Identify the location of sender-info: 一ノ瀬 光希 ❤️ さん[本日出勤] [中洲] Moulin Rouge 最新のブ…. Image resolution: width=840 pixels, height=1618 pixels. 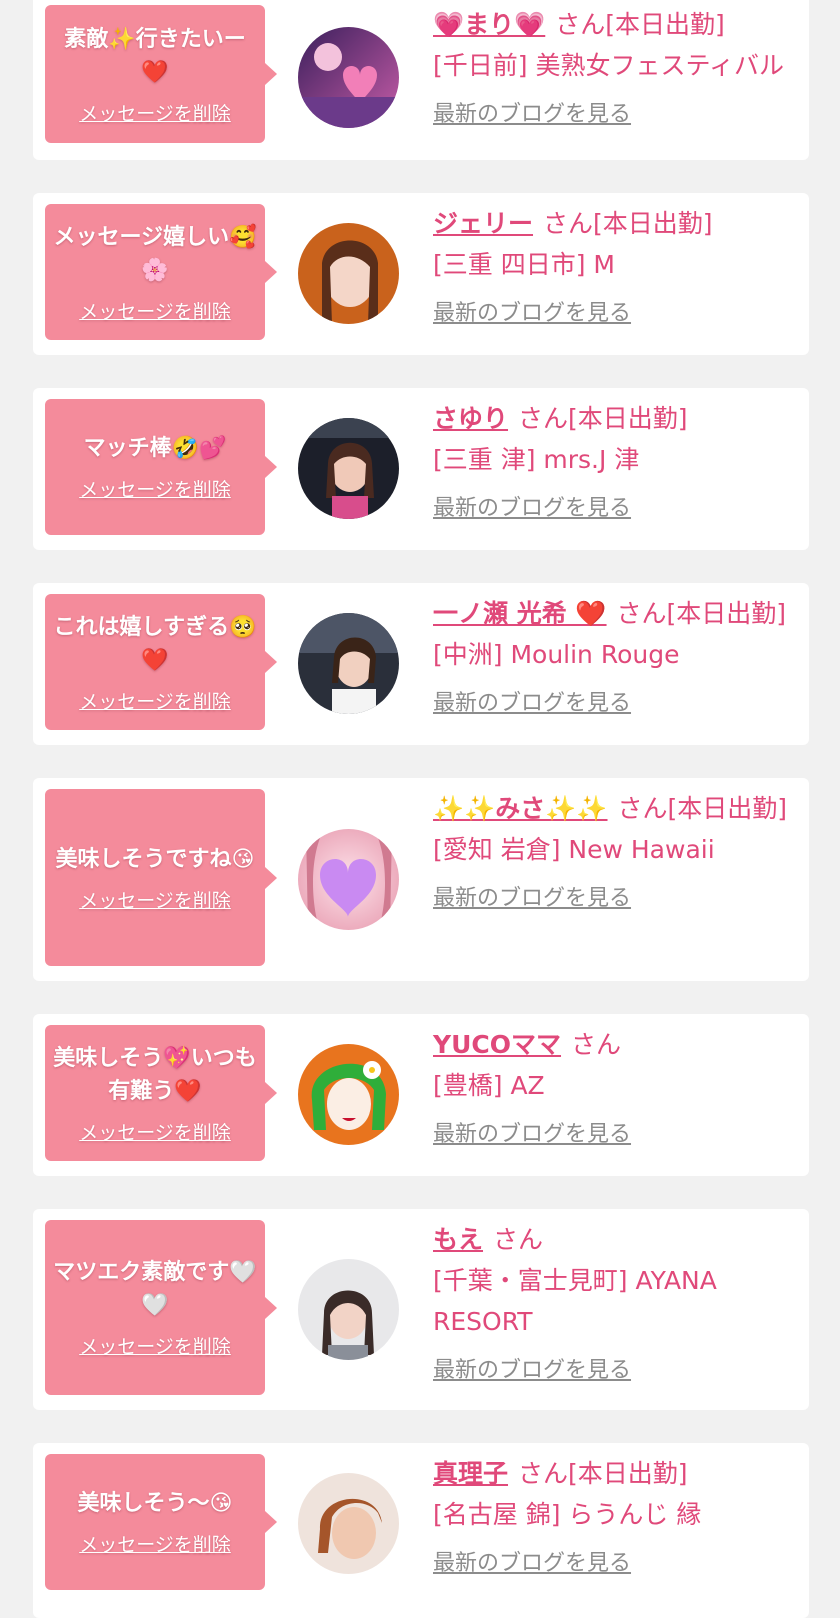
(612, 655).